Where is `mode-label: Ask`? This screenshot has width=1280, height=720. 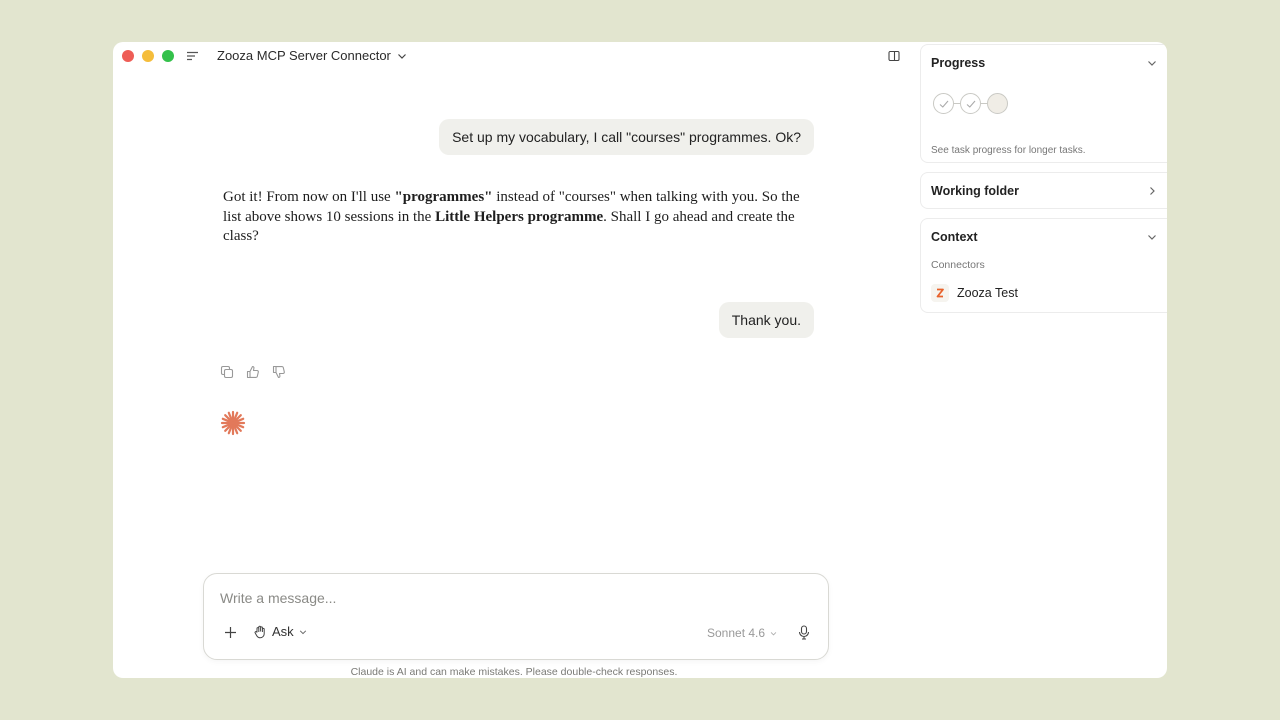 mode-label: Ask is located at coordinates (283, 631).